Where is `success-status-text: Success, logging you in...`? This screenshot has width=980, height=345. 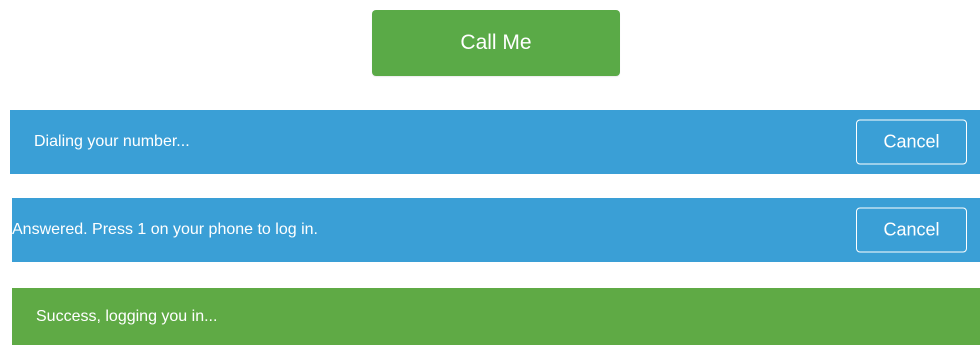
success-status-text: Success, logging you in... is located at coordinates (127, 316).